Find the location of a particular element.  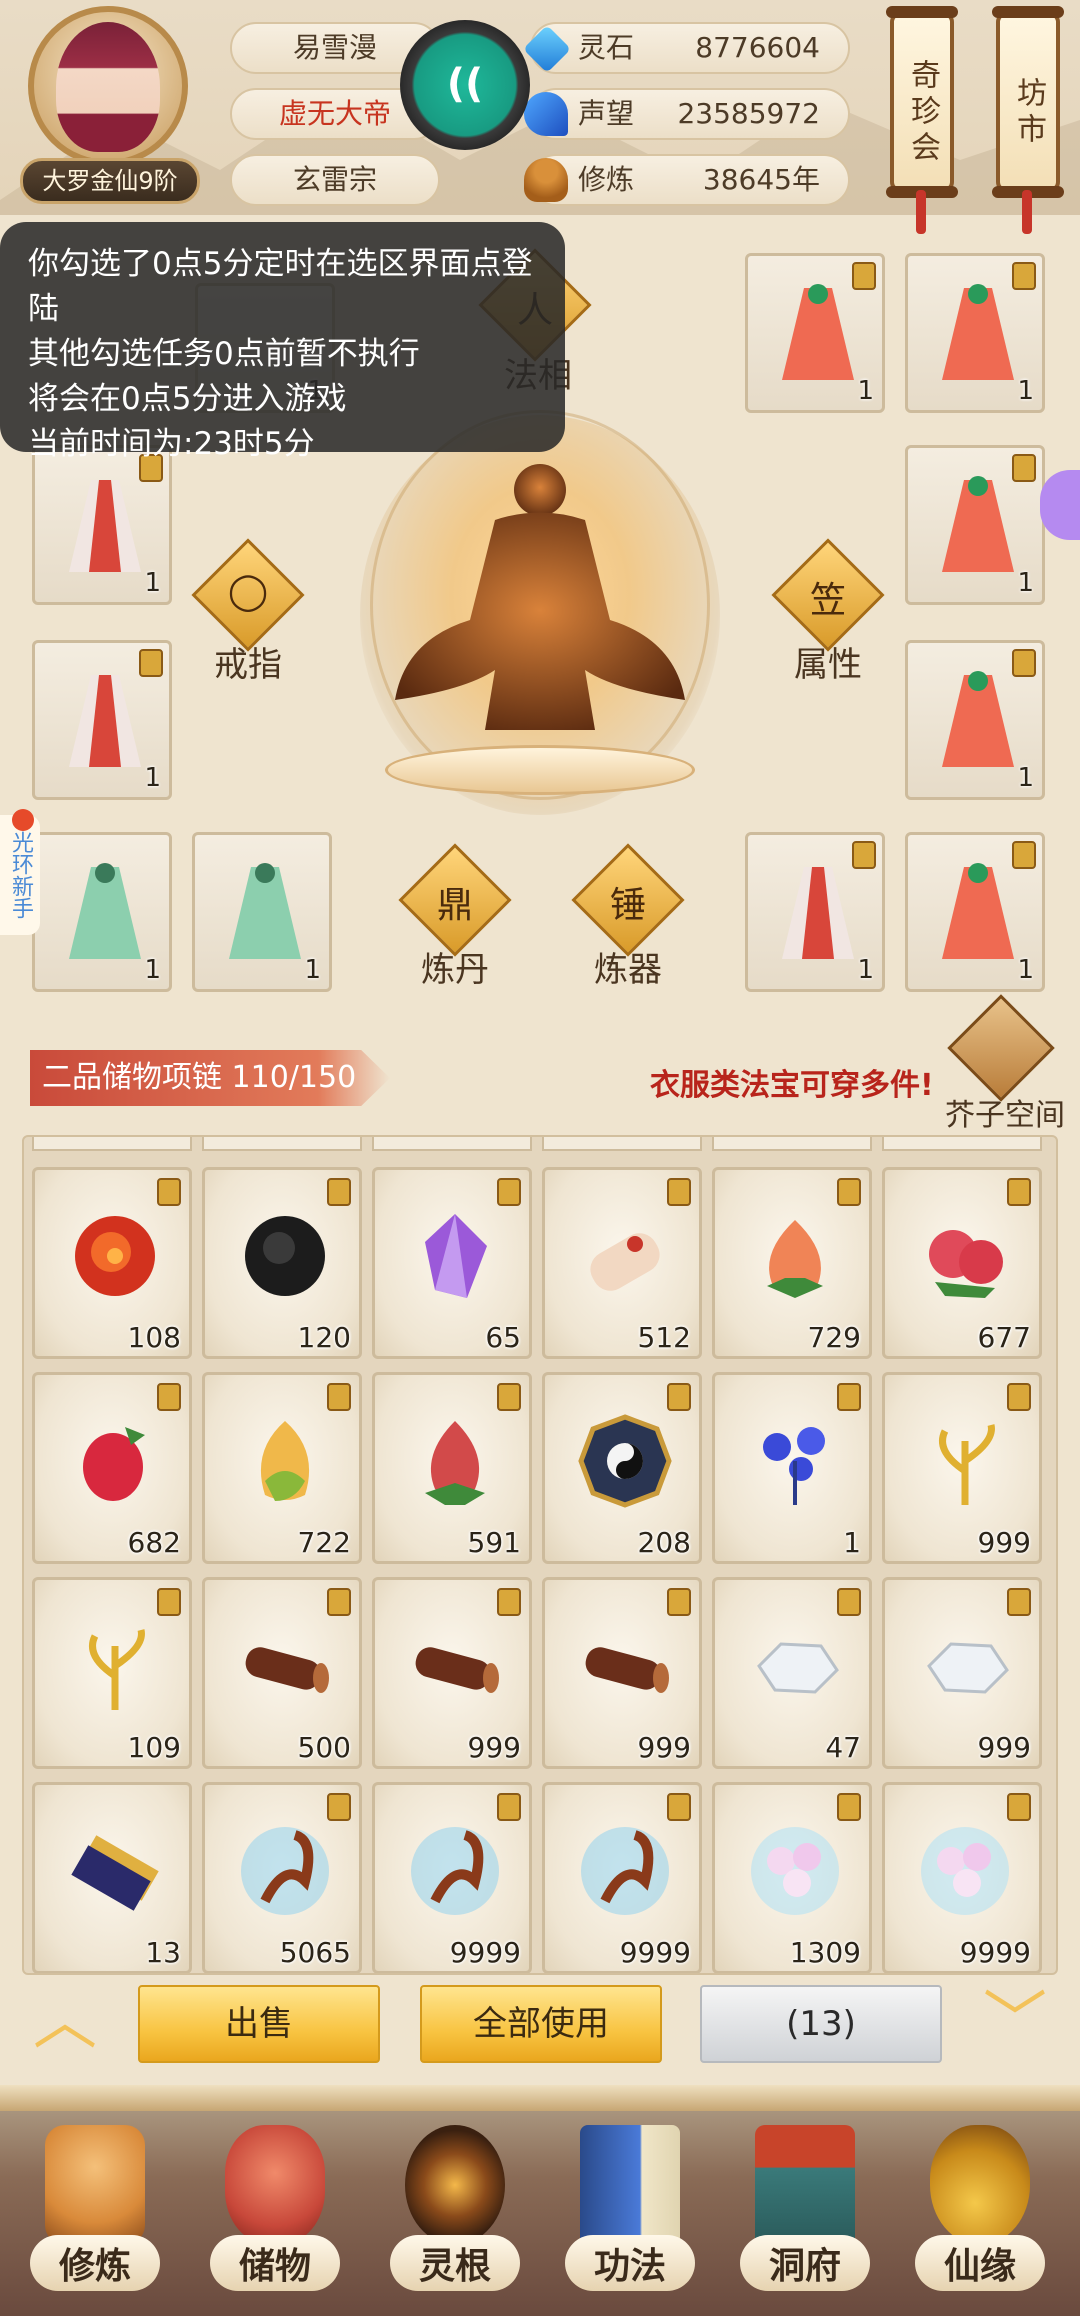

red-bulb-icon is located at coordinates (455, 1463).